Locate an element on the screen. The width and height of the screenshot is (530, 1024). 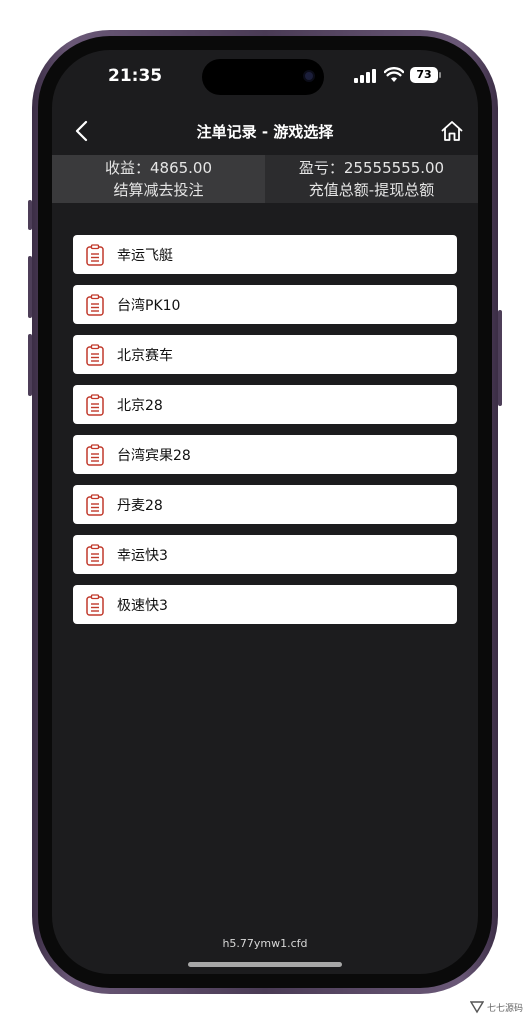
game-name: 幸运快3 is located at coordinates (142, 555).